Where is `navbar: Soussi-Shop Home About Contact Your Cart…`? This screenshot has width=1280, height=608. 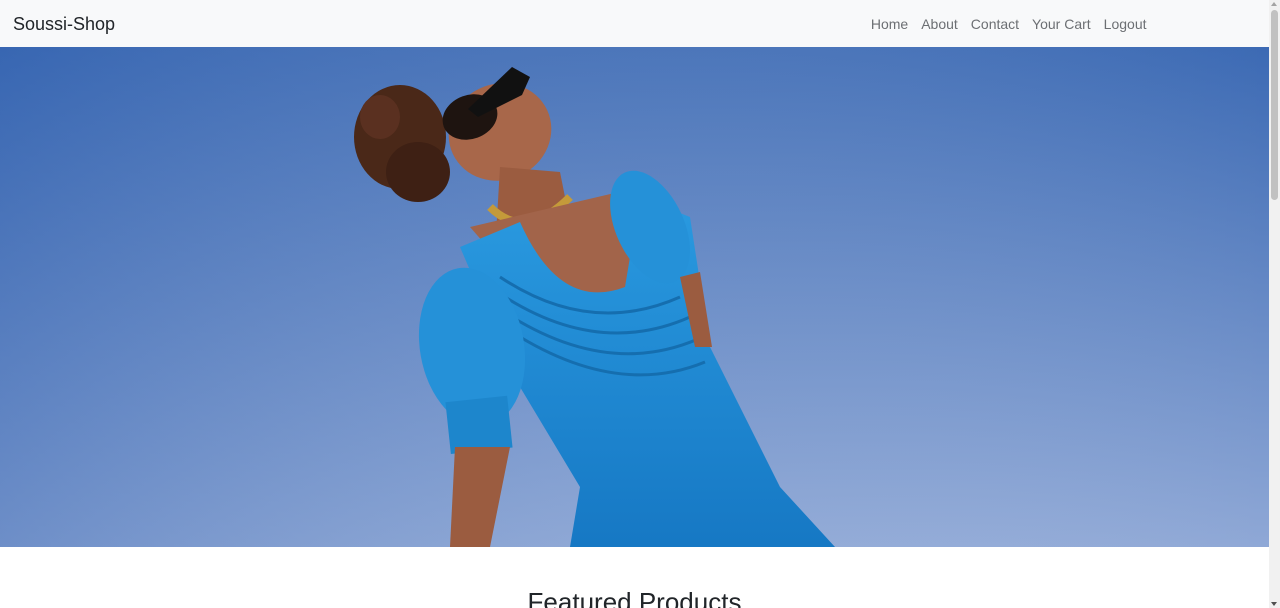 navbar: Soussi-Shop Home About Contact Your Cart… is located at coordinates (634, 23).